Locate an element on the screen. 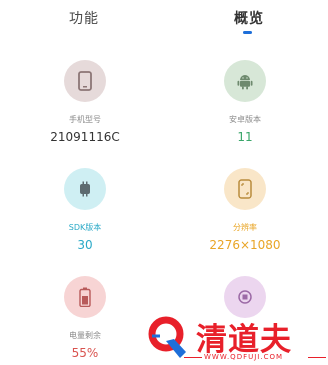 This screenshot has width=328, height=365. screen-icon is located at coordinates (245, 189).